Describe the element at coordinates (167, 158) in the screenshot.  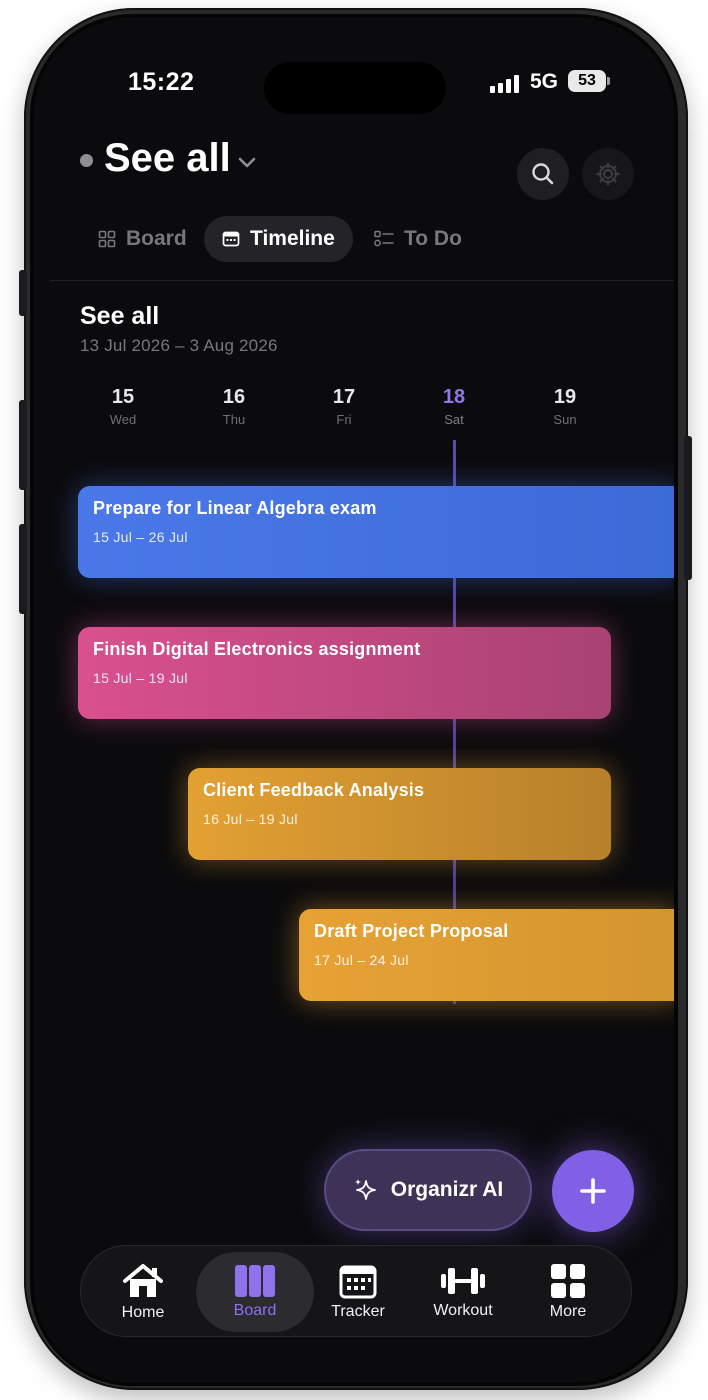
I see `page-title: See all` at that location.